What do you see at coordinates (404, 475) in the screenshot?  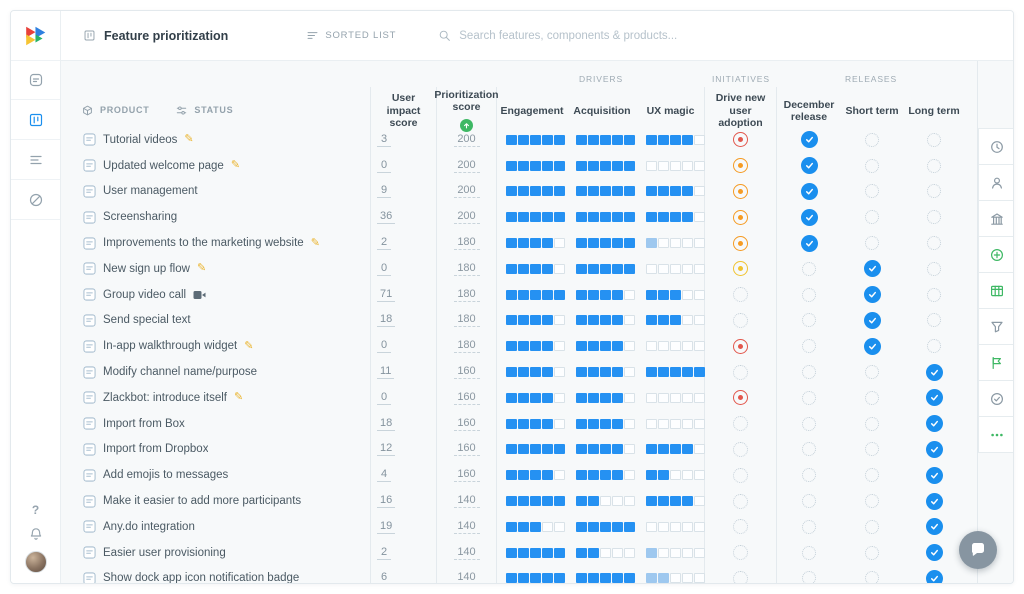 I see `user-impact-cell: 4` at bounding box center [404, 475].